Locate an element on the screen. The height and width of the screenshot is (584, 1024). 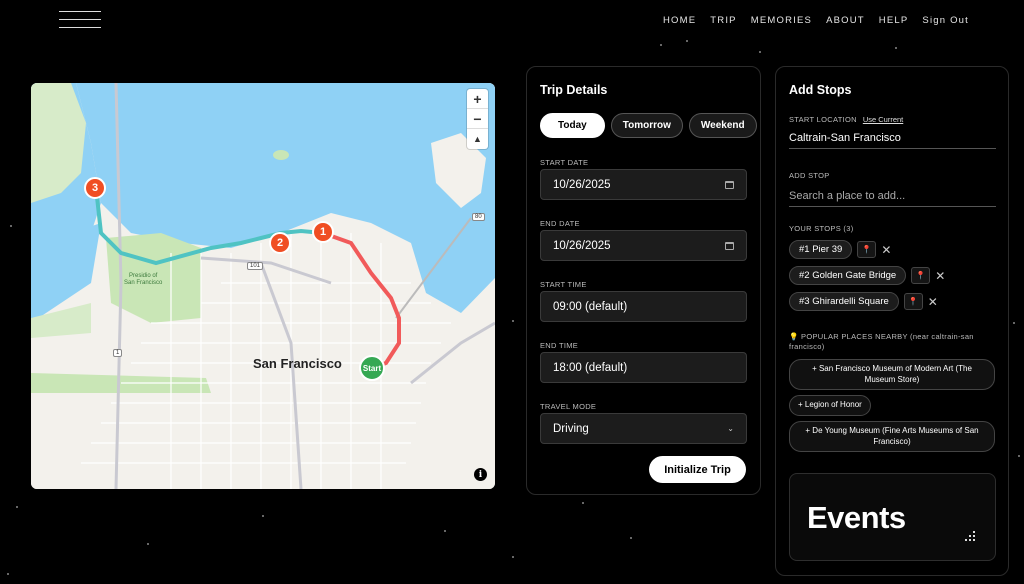
stop-row: #1 Pier 39 📍 ✕ is located at coordinates (840, 249).